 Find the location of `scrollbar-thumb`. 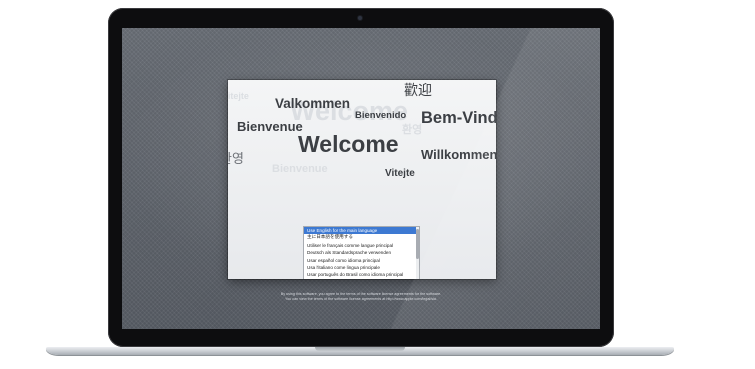

scrollbar-thumb is located at coordinates (417, 244).